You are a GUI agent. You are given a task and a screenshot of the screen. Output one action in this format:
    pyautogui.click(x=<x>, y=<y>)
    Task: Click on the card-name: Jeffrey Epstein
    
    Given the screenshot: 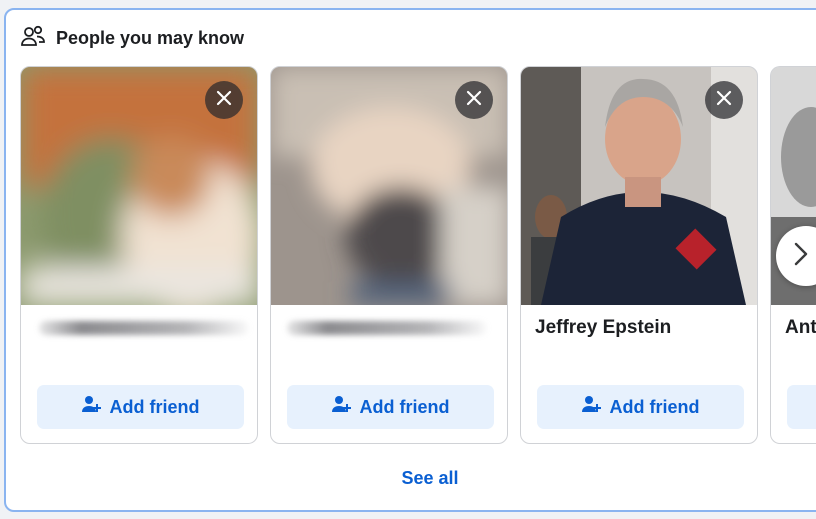 What is the action you would take?
    pyautogui.click(x=603, y=328)
    